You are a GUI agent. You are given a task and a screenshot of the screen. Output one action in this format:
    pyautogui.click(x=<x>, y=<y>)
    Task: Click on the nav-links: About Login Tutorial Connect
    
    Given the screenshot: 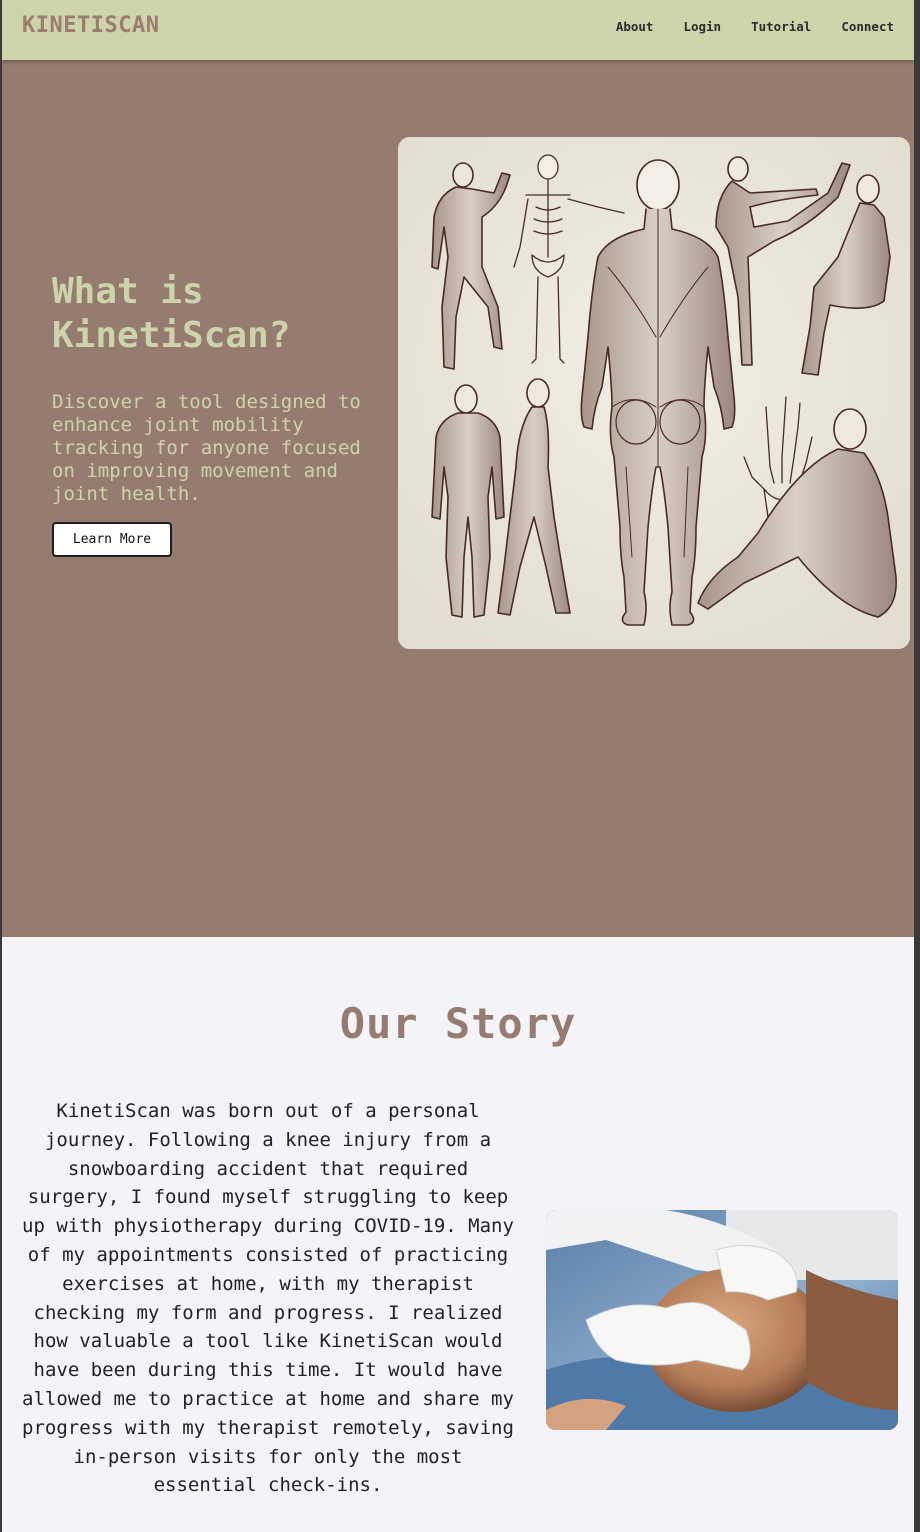 What is the action you would take?
    pyautogui.click(x=755, y=26)
    